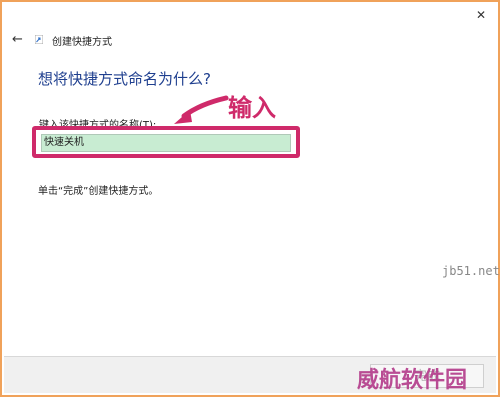 Image resolution: width=500 pixels, height=397 pixels. What do you see at coordinates (39, 39) in the screenshot?
I see `shortcut-app-icon` at bounding box center [39, 39].